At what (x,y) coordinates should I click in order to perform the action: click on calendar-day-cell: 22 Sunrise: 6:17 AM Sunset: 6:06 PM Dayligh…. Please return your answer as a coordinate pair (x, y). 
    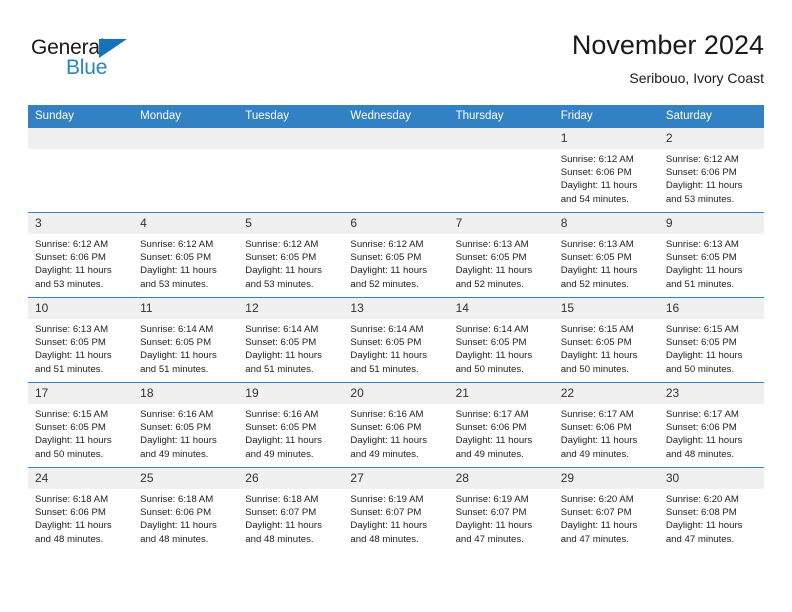
    Looking at the image, I should click on (606, 425).